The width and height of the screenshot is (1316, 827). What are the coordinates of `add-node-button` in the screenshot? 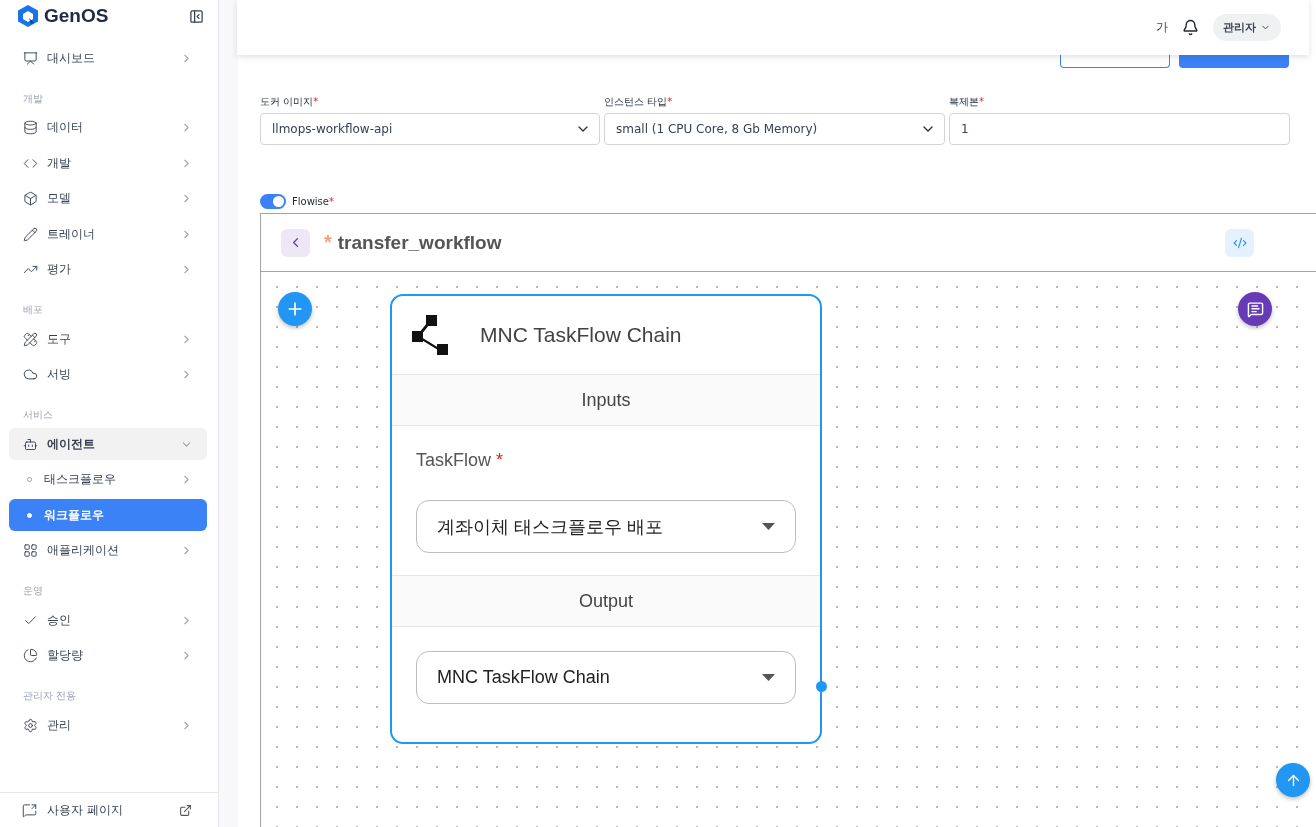 It's located at (295, 309).